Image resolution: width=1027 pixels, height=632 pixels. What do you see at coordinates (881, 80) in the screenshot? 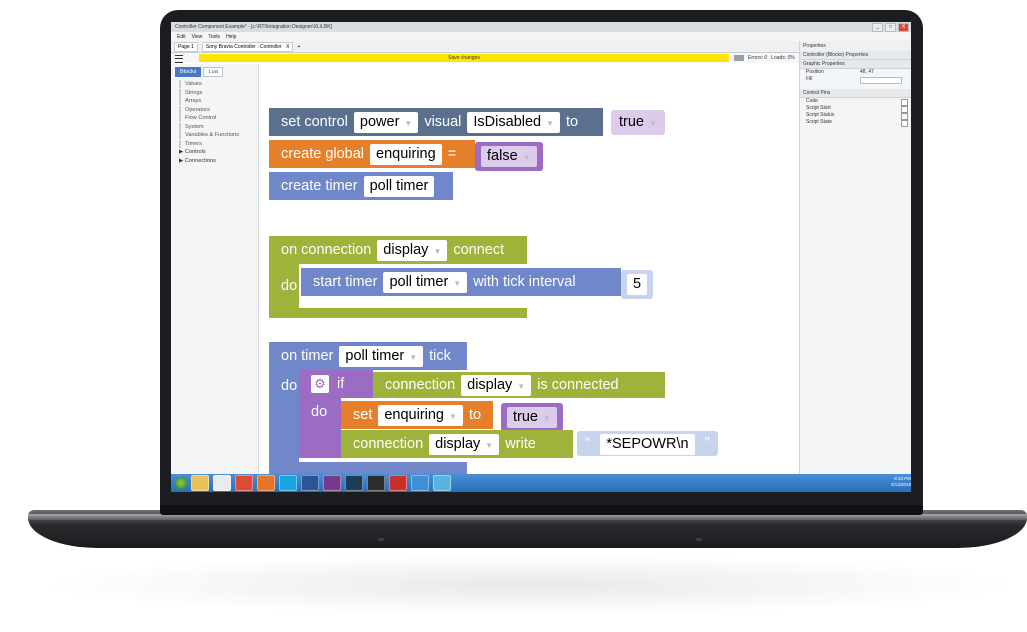
I see `fill-color-field` at bounding box center [881, 80].